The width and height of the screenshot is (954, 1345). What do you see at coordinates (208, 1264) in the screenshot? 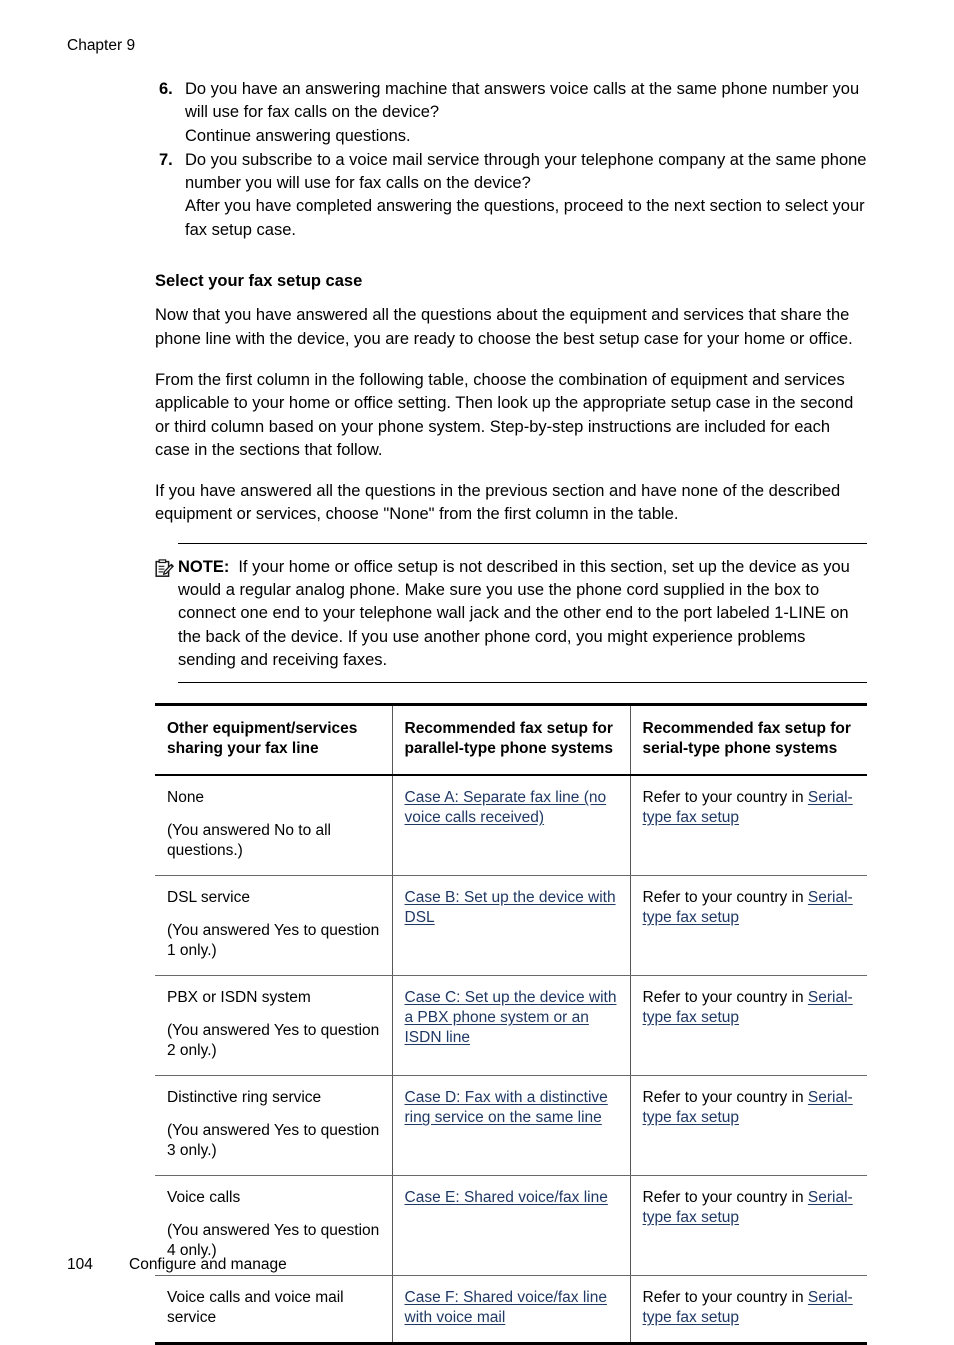
I see `footer-section-title: Configure and manage` at bounding box center [208, 1264].